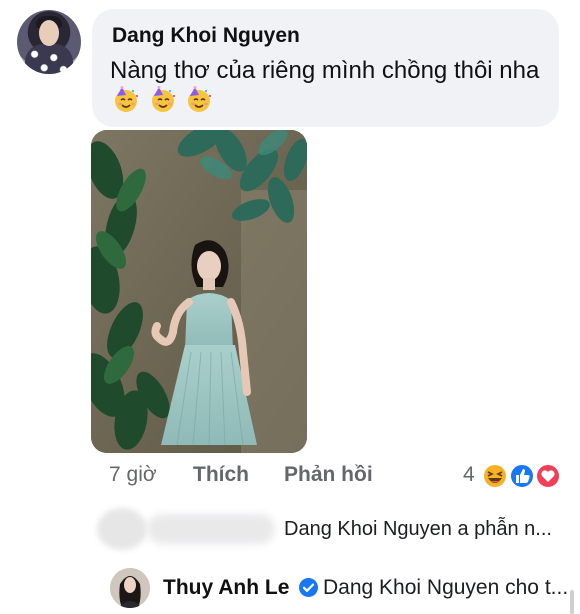  What do you see at coordinates (325, 70) in the screenshot?
I see `comment-text-content: Nàng thơ của riêng mình chồng thôi nha` at bounding box center [325, 70].